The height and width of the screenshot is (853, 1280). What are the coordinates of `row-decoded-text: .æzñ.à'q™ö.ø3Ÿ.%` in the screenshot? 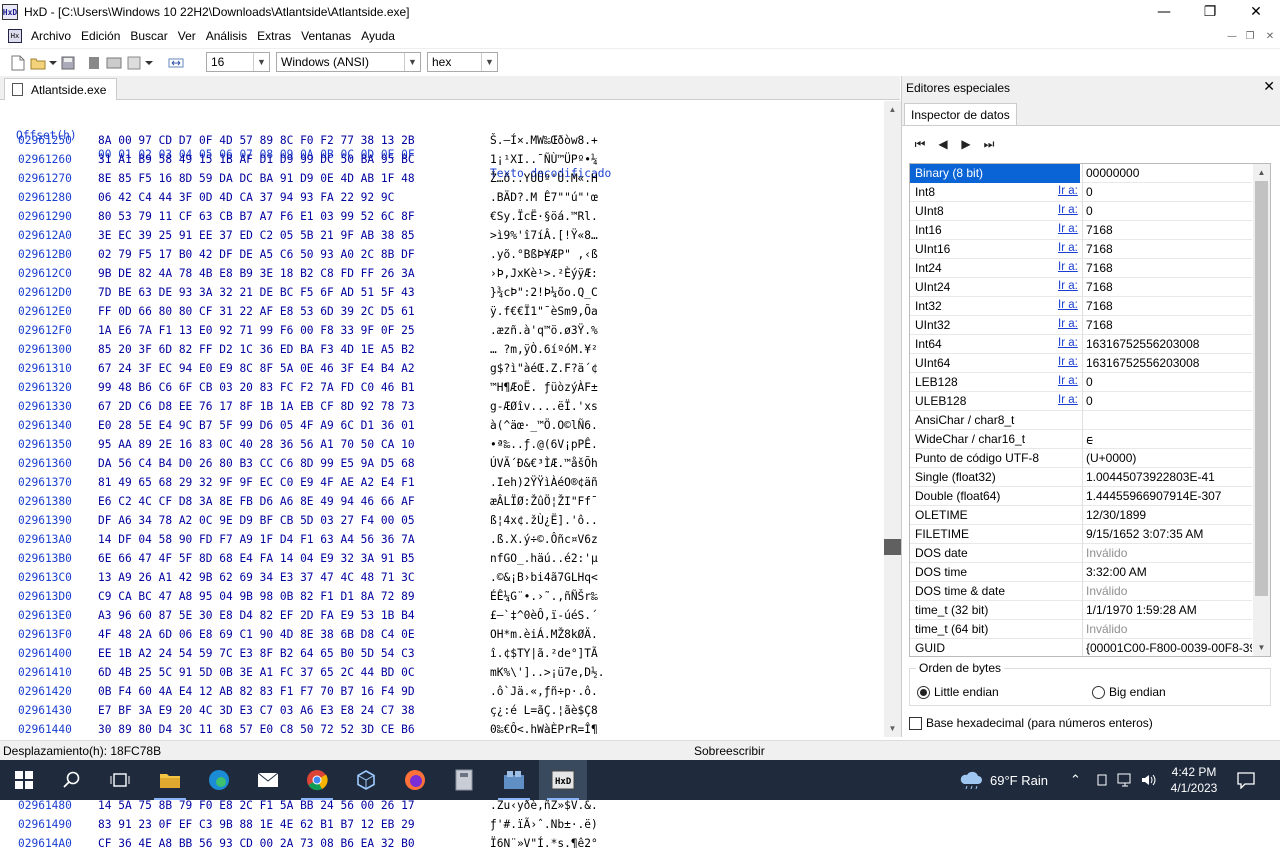 It's located at (544, 330).